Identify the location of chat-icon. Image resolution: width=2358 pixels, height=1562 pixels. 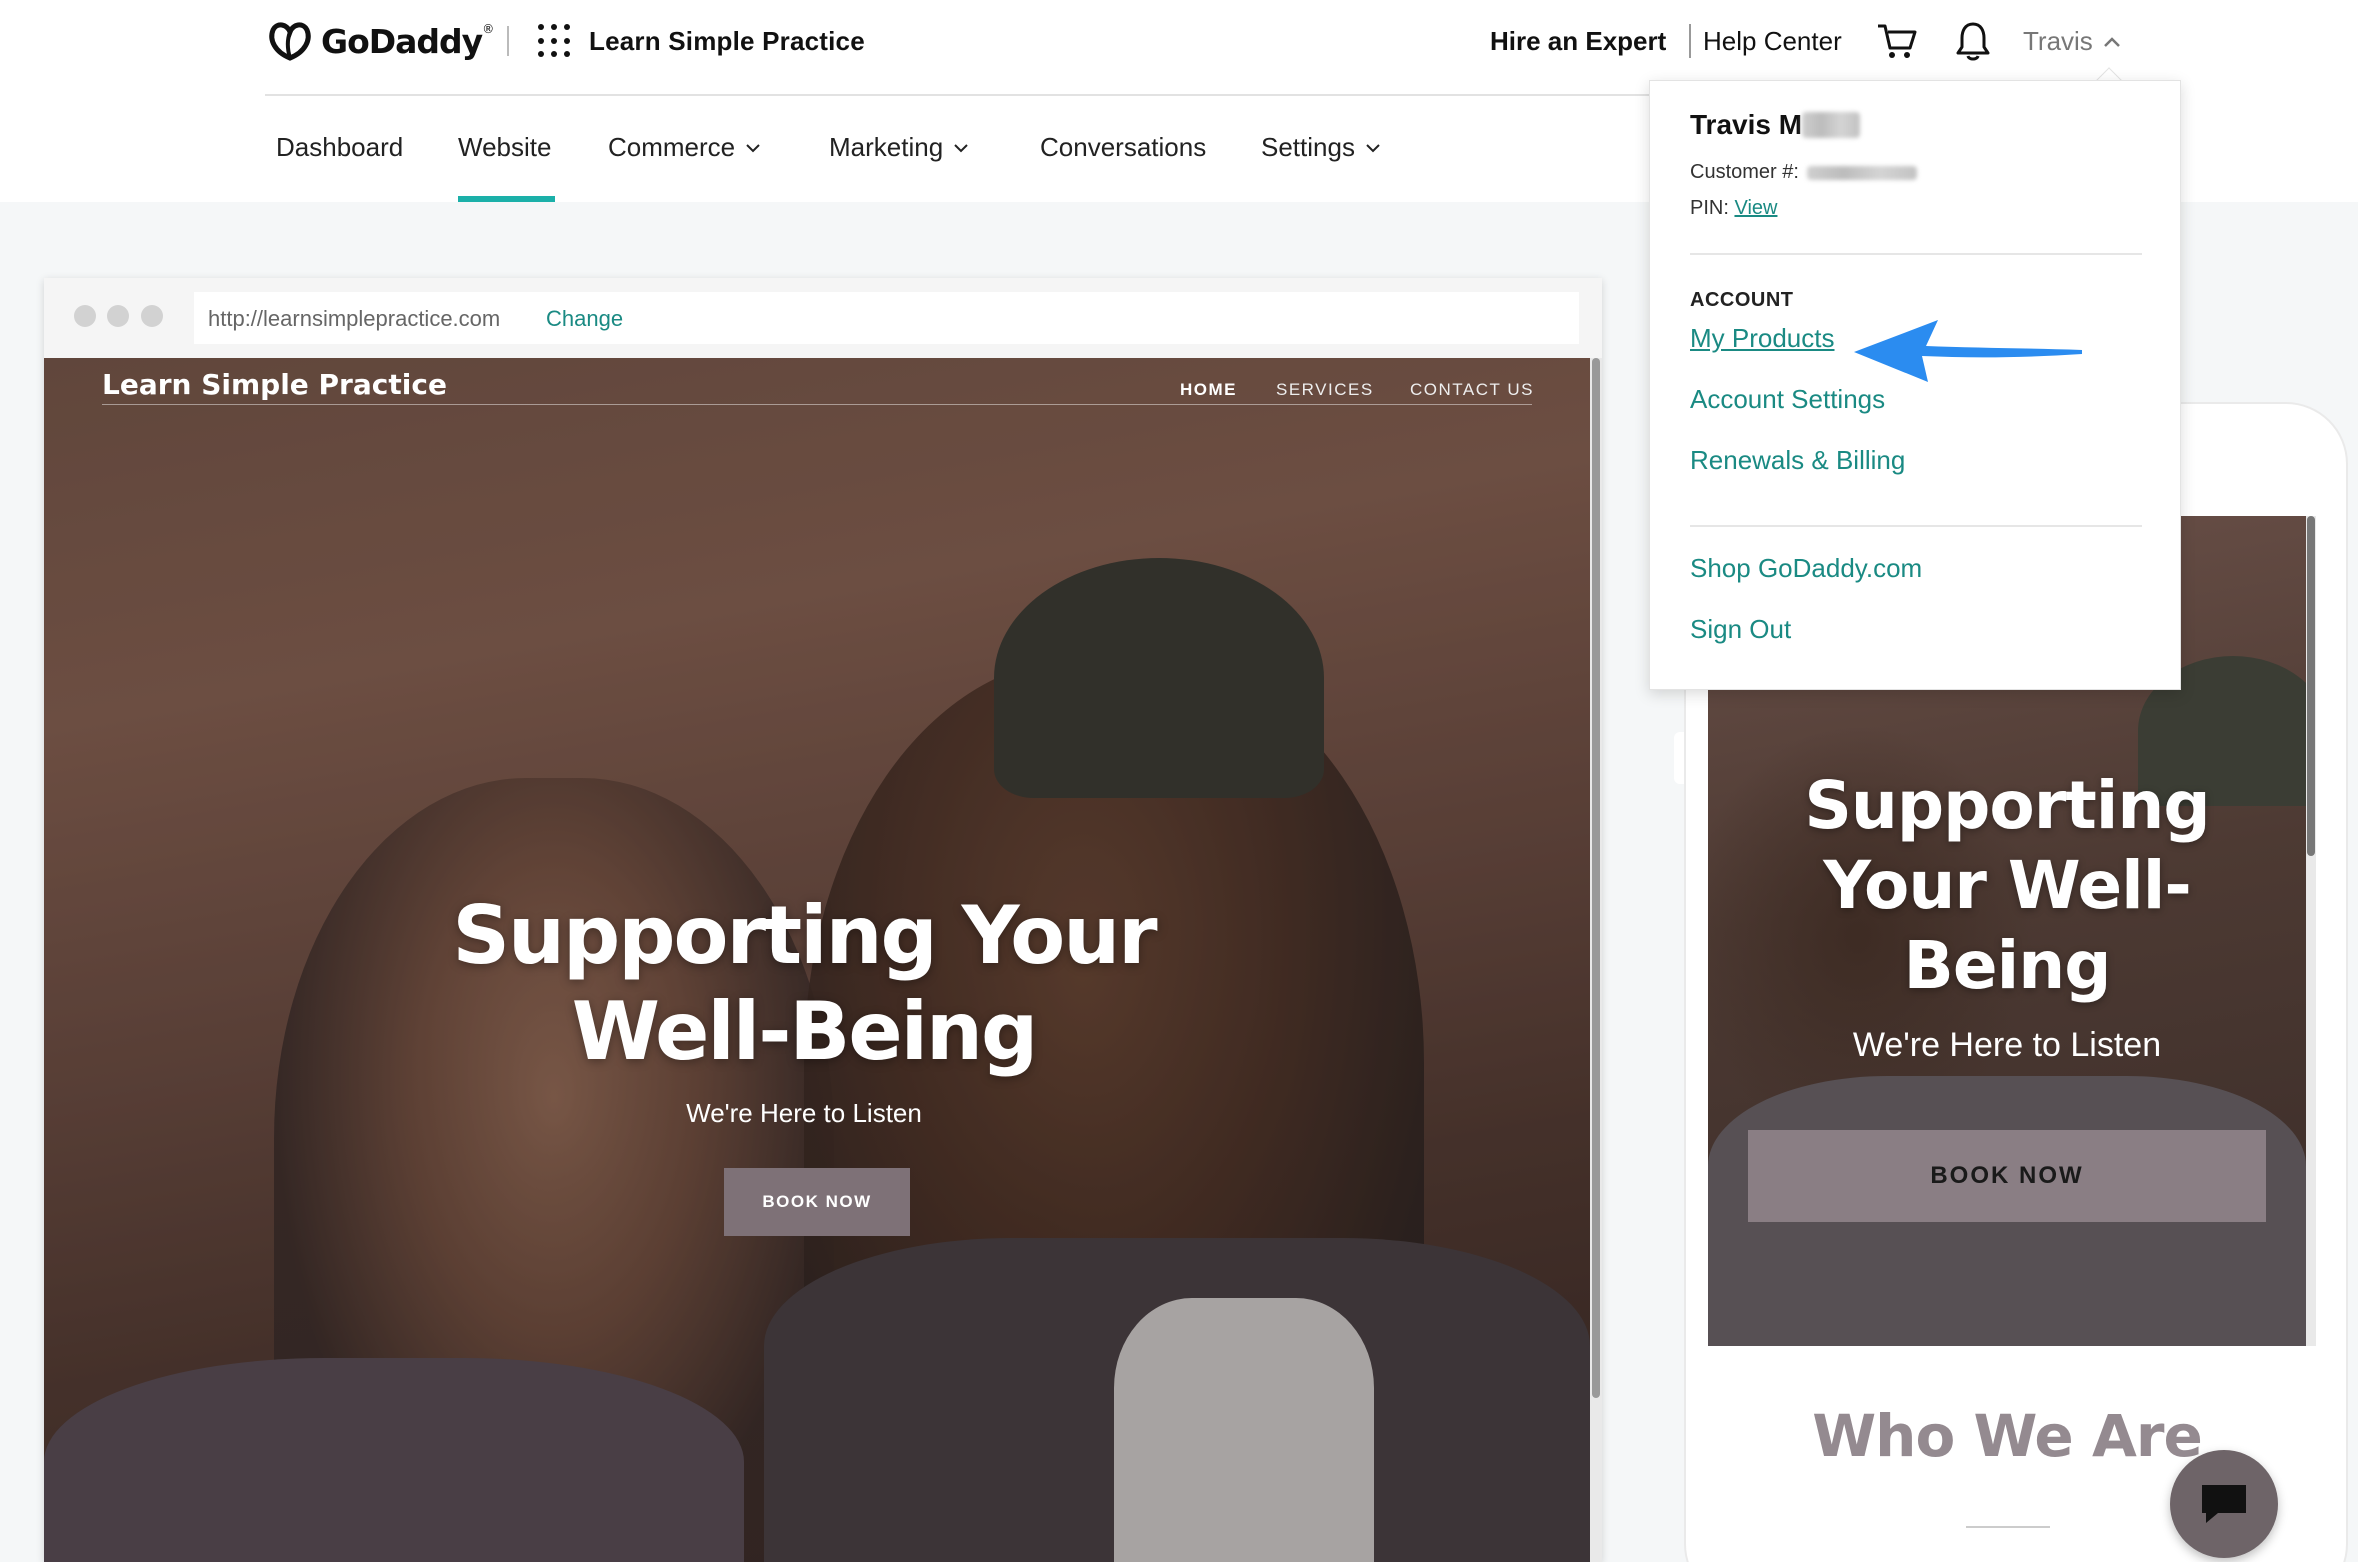
(2224, 1504).